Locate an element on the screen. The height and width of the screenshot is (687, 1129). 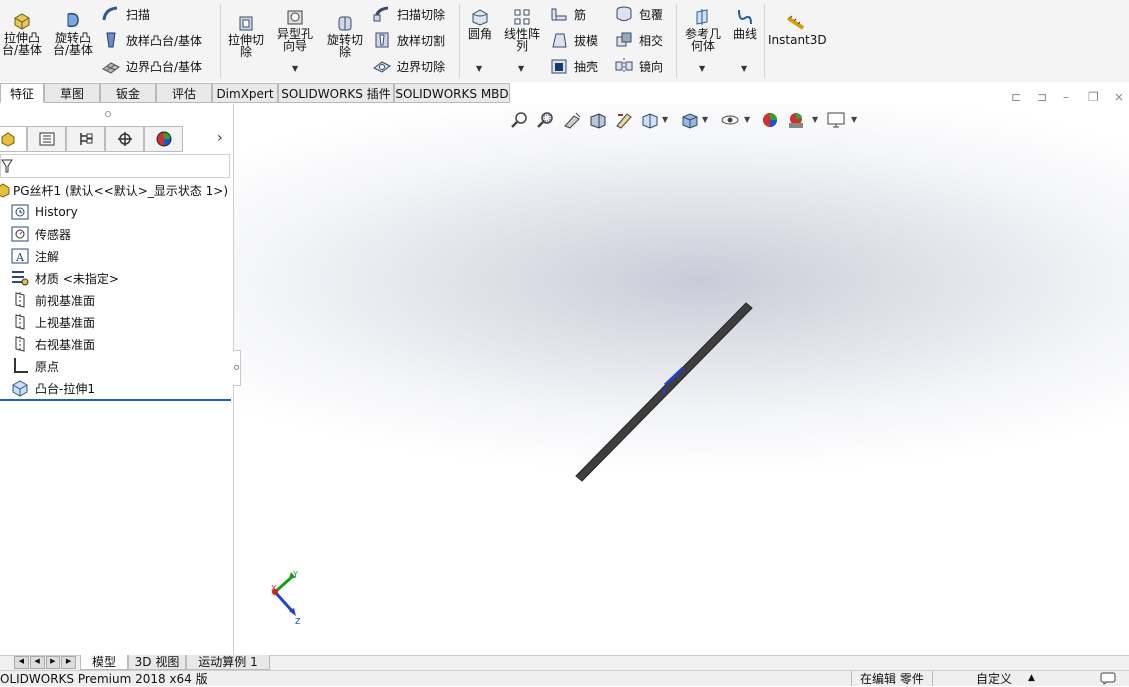
dimxpert-manager-tab is located at coordinates (124, 139).